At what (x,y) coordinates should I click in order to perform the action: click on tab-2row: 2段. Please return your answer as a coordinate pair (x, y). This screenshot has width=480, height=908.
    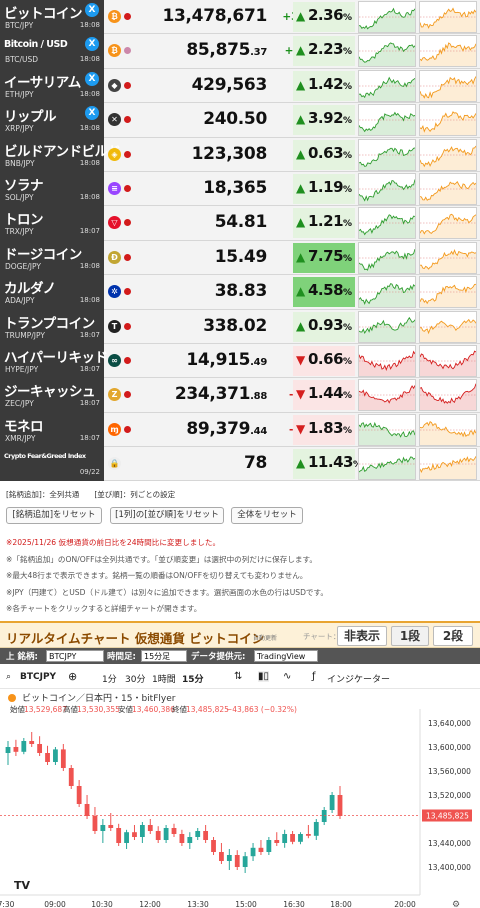
    Looking at the image, I should click on (453, 636).